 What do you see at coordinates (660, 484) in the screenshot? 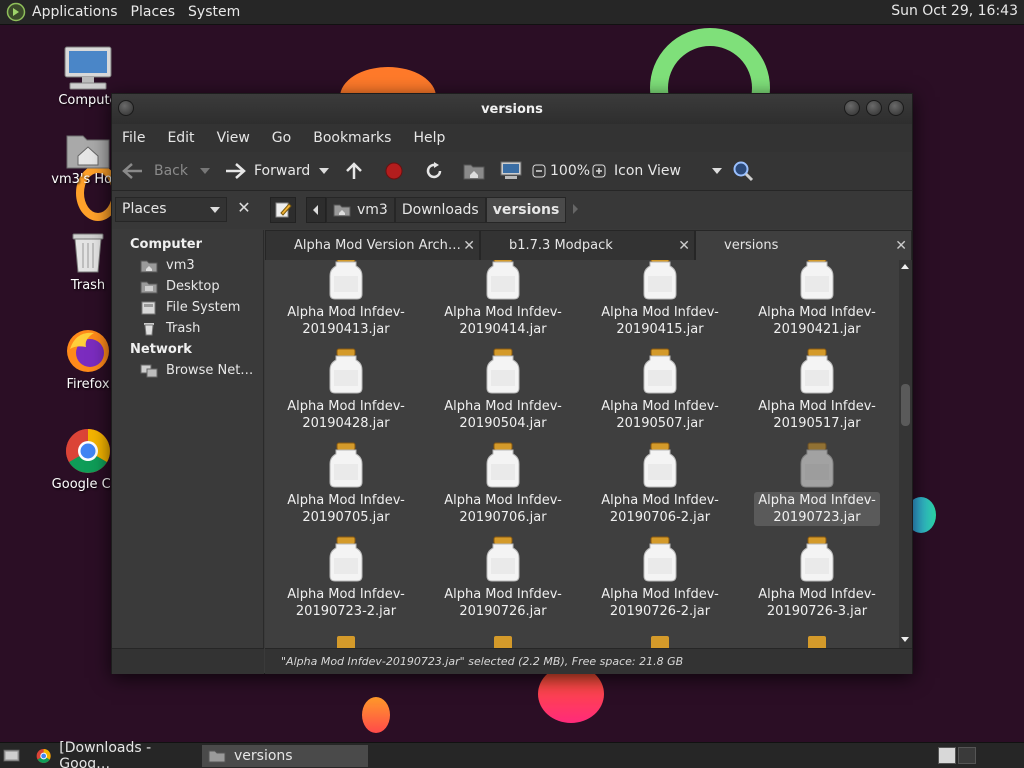
I see `file-item: Alpha Mod Infdev- 20190706-2.jar` at bounding box center [660, 484].